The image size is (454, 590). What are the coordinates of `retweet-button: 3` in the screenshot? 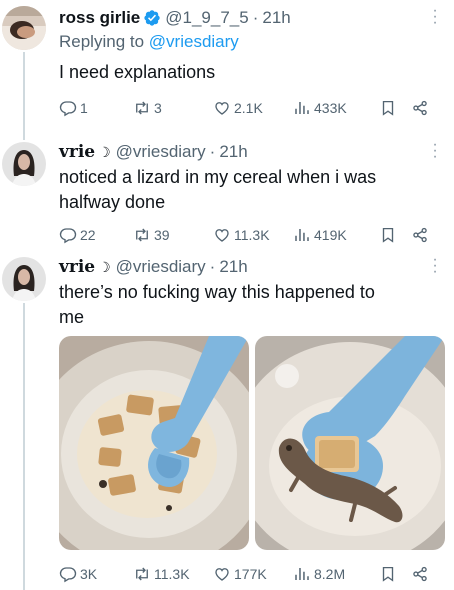 It's located at (173, 108).